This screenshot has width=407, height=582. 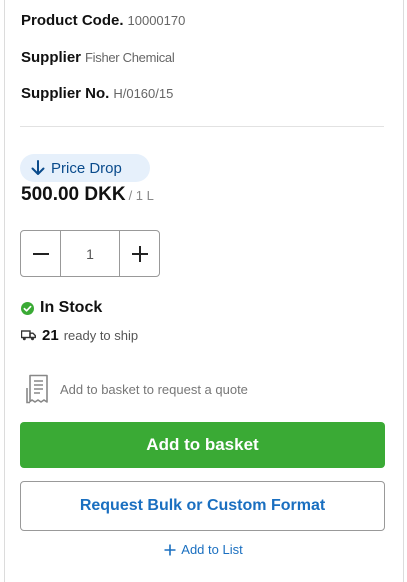 I want to click on price-amount: 500.00 DKK, so click(x=73, y=194).